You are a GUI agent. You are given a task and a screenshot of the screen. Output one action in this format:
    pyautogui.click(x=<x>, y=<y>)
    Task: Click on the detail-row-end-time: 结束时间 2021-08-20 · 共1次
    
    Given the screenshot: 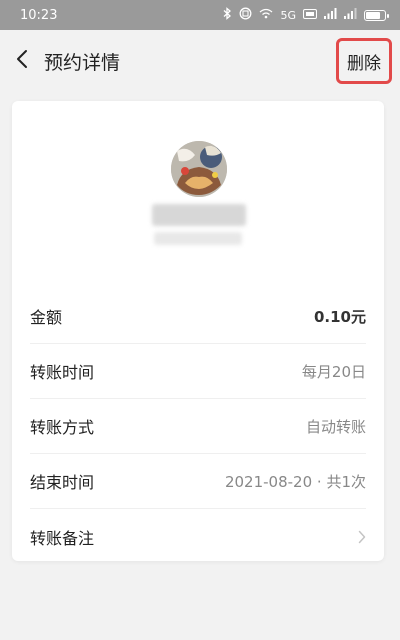 What is the action you would take?
    pyautogui.click(x=198, y=481)
    